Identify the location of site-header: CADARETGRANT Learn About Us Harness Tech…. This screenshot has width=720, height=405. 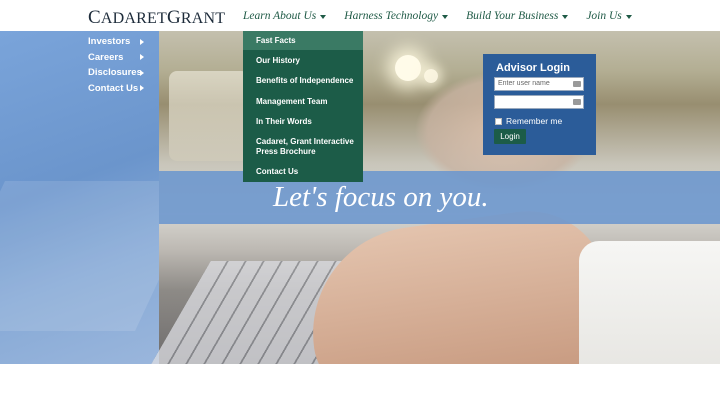
(360, 15).